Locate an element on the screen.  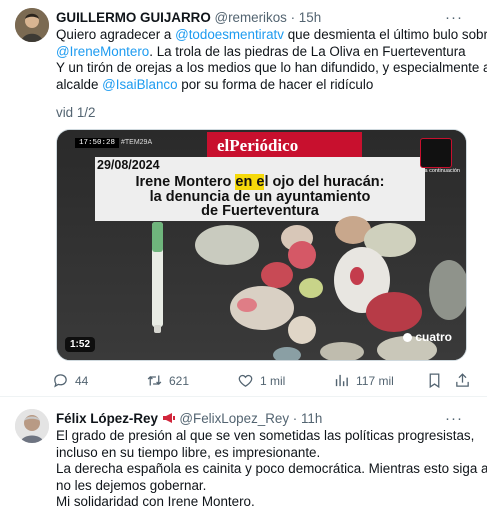
channel-watermark: cuatro is located at coordinates (427, 337).